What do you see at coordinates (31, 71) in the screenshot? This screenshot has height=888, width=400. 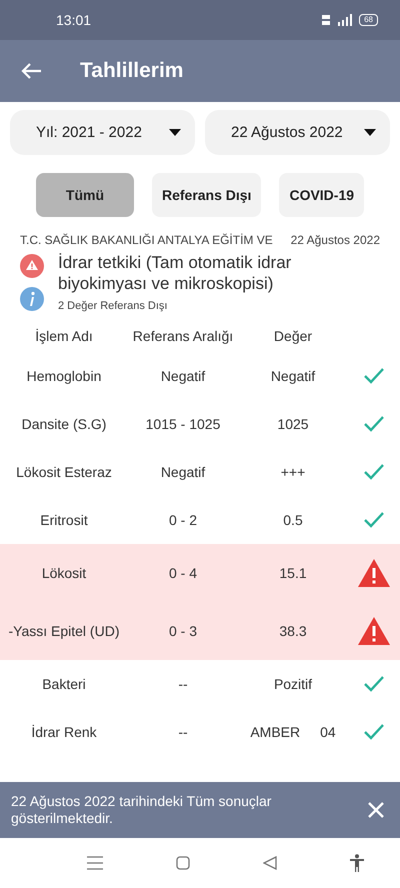 I see `back-arrow-icon` at bounding box center [31, 71].